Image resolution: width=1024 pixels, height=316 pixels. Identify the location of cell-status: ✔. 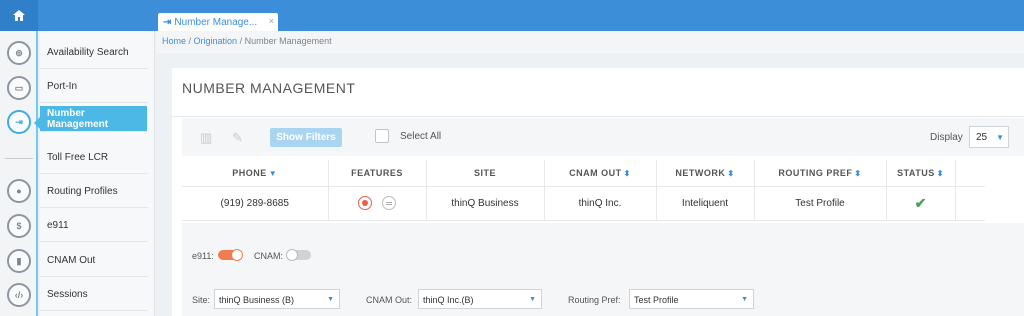
(921, 203).